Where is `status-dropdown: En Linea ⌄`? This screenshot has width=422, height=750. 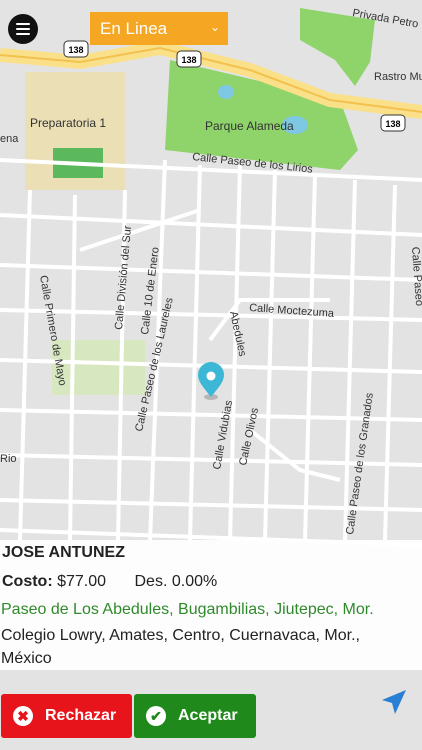 status-dropdown: En Linea ⌄ is located at coordinates (159, 28).